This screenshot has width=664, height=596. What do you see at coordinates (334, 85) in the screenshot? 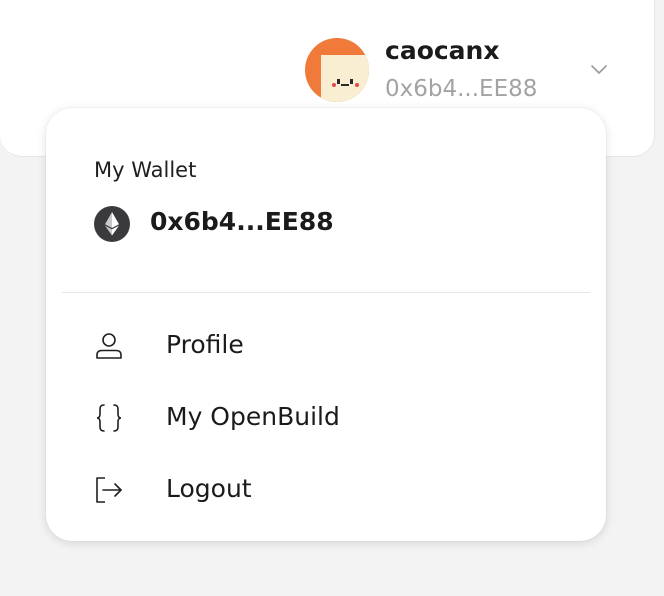
I see `avatar-blush-left` at bounding box center [334, 85].